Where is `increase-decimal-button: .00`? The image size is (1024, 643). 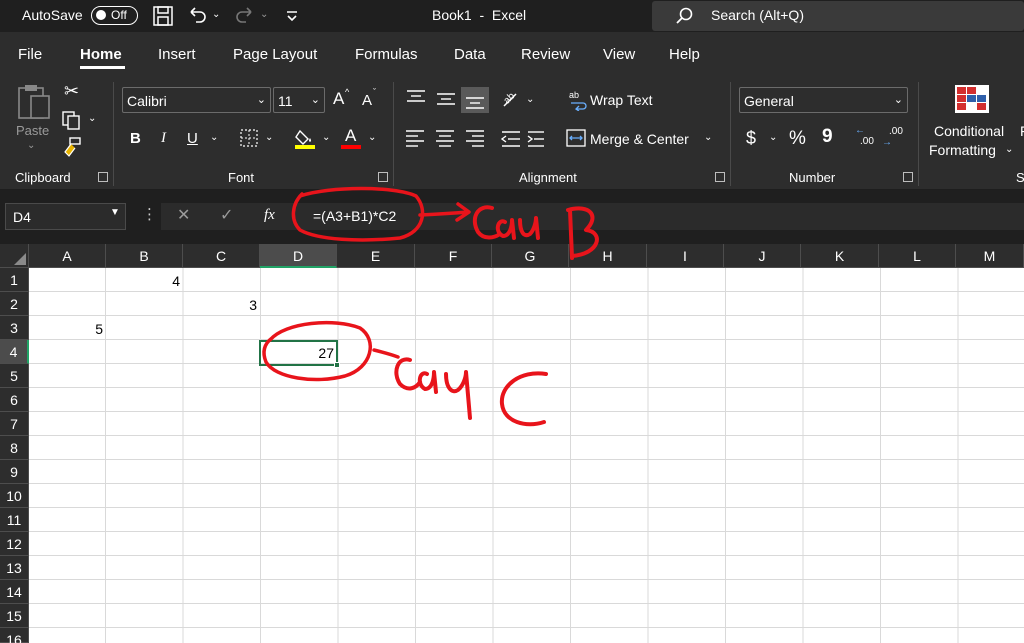
increase-decimal-button: .00 is located at coordinates (867, 141).